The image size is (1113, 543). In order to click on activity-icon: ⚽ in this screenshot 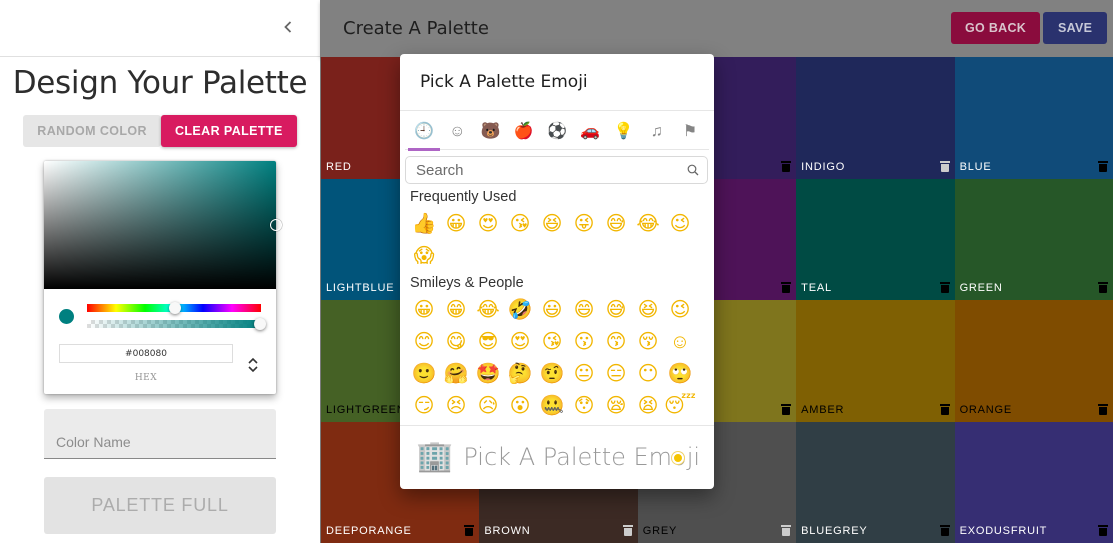, I will do `click(557, 134)`.